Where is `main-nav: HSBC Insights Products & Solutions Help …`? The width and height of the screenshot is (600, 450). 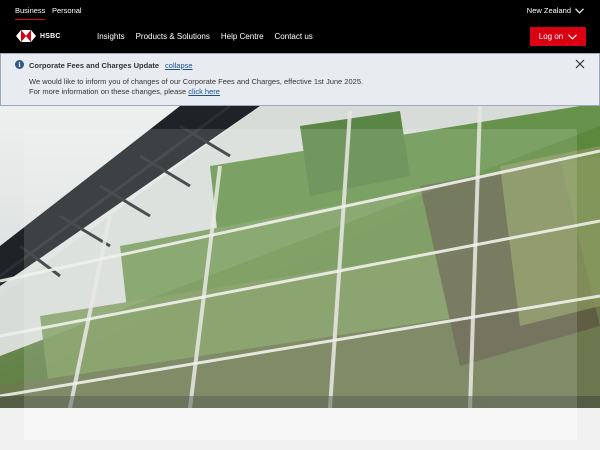 main-nav: HSBC Insights Products & Solutions Help … is located at coordinates (300, 36).